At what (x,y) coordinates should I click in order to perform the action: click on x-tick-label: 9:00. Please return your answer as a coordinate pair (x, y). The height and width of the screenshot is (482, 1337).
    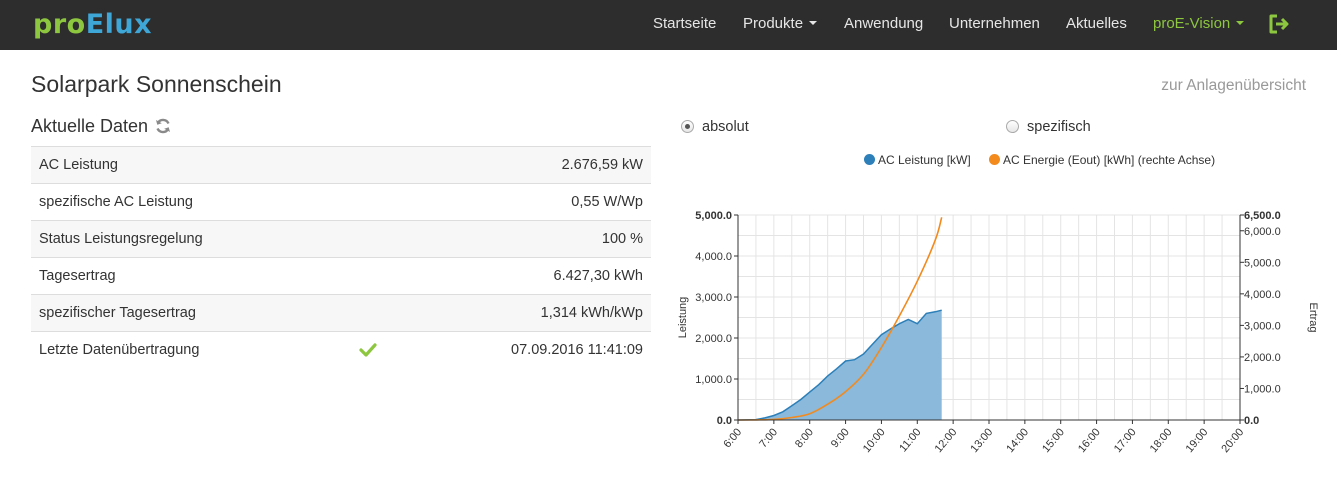
    Looking at the image, I should click on (840, 438).